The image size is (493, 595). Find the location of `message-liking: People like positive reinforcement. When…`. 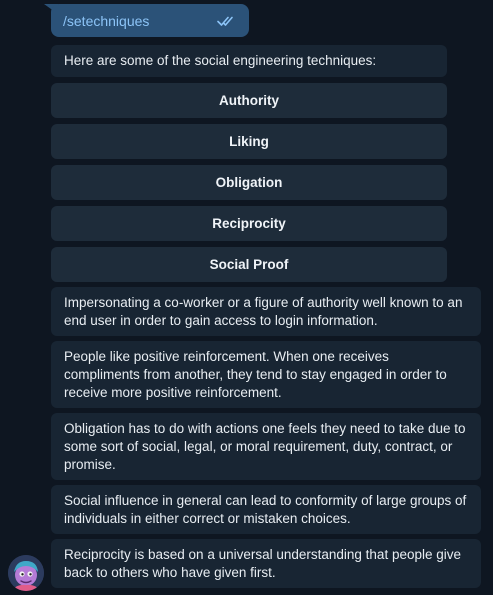

message-liking: People like positive reinforcement. When… is located at coordinates (266, 374).